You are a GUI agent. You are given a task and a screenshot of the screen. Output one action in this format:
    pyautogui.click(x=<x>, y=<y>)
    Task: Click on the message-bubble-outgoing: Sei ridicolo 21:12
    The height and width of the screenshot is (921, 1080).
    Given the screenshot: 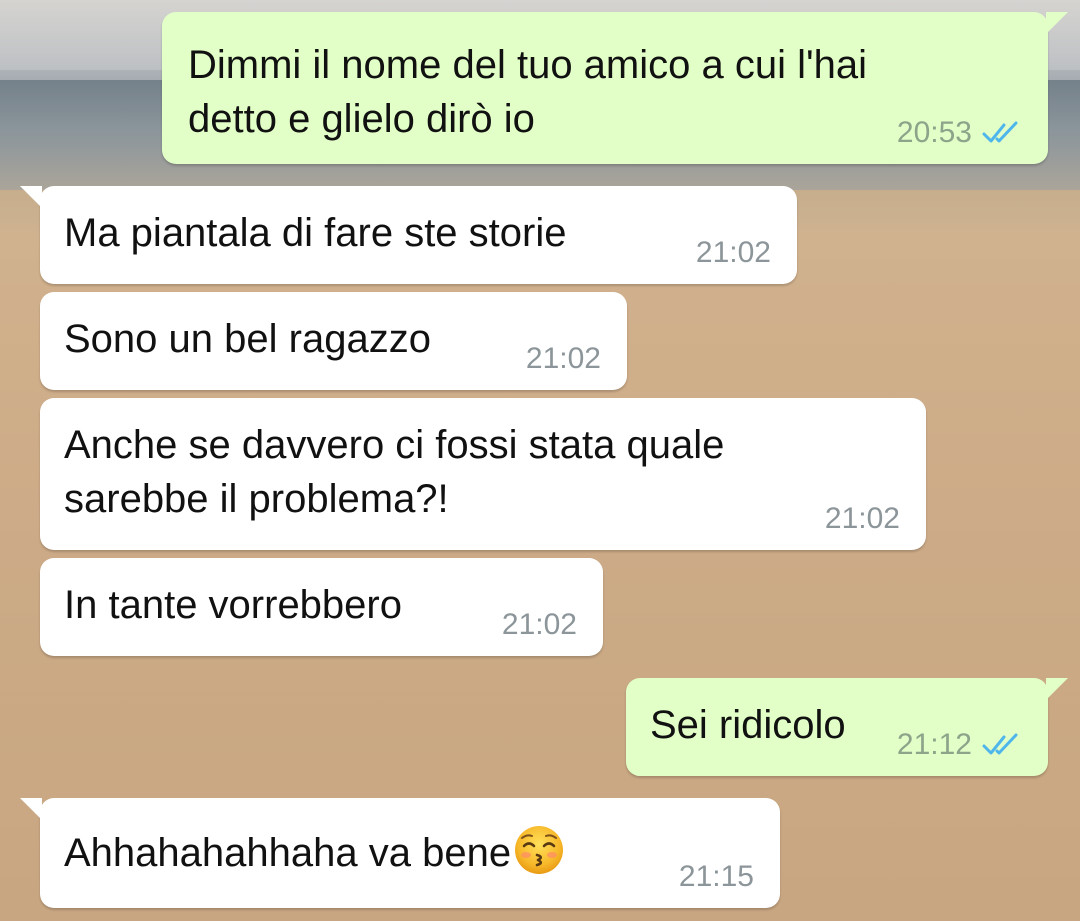 What is the action you would take?
    pyautogui.click(x=847, y=727)
    